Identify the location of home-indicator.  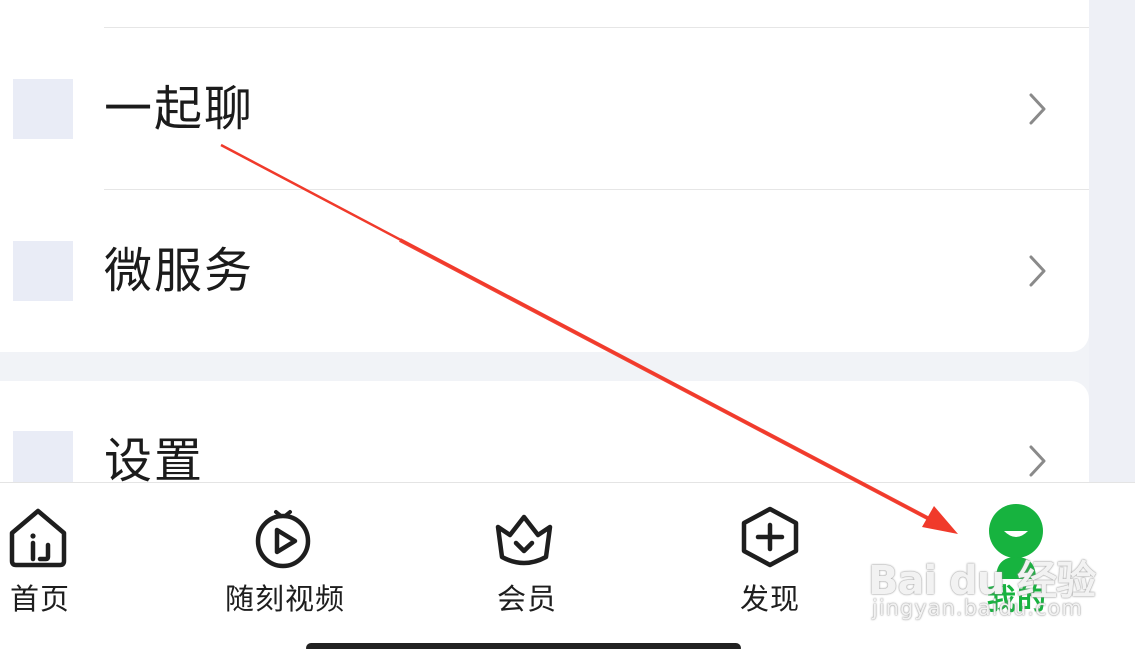
(523, 646).